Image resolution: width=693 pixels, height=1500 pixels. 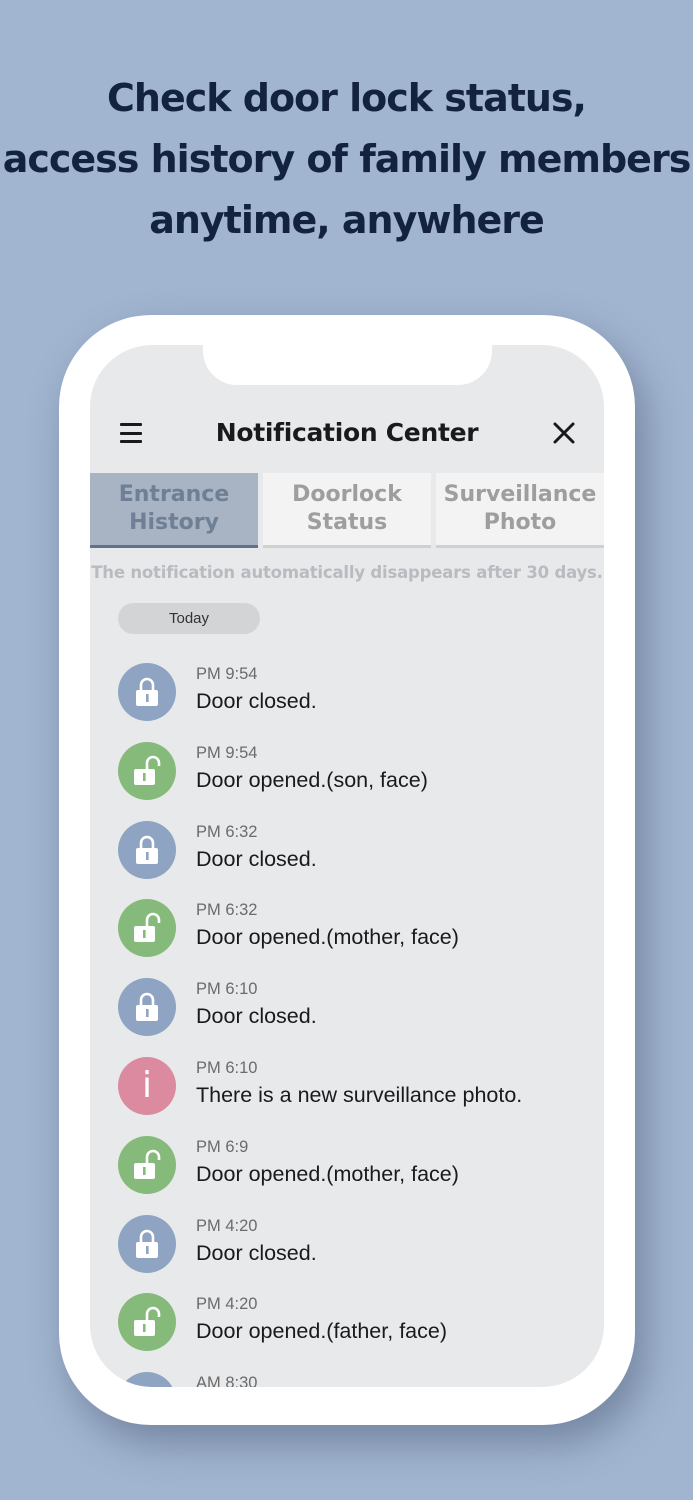 What do you see at coordinates (347, 1013) in the screenshot?
I see `notification-item: PM 6:10 Door closed.` at bounding box center [347, 1013].